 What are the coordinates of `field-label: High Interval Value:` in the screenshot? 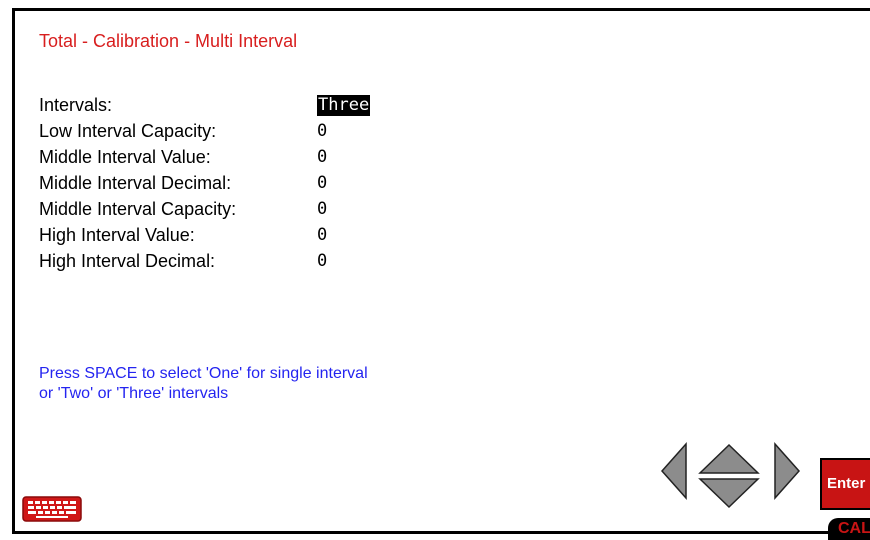 It's located at (117, 235).